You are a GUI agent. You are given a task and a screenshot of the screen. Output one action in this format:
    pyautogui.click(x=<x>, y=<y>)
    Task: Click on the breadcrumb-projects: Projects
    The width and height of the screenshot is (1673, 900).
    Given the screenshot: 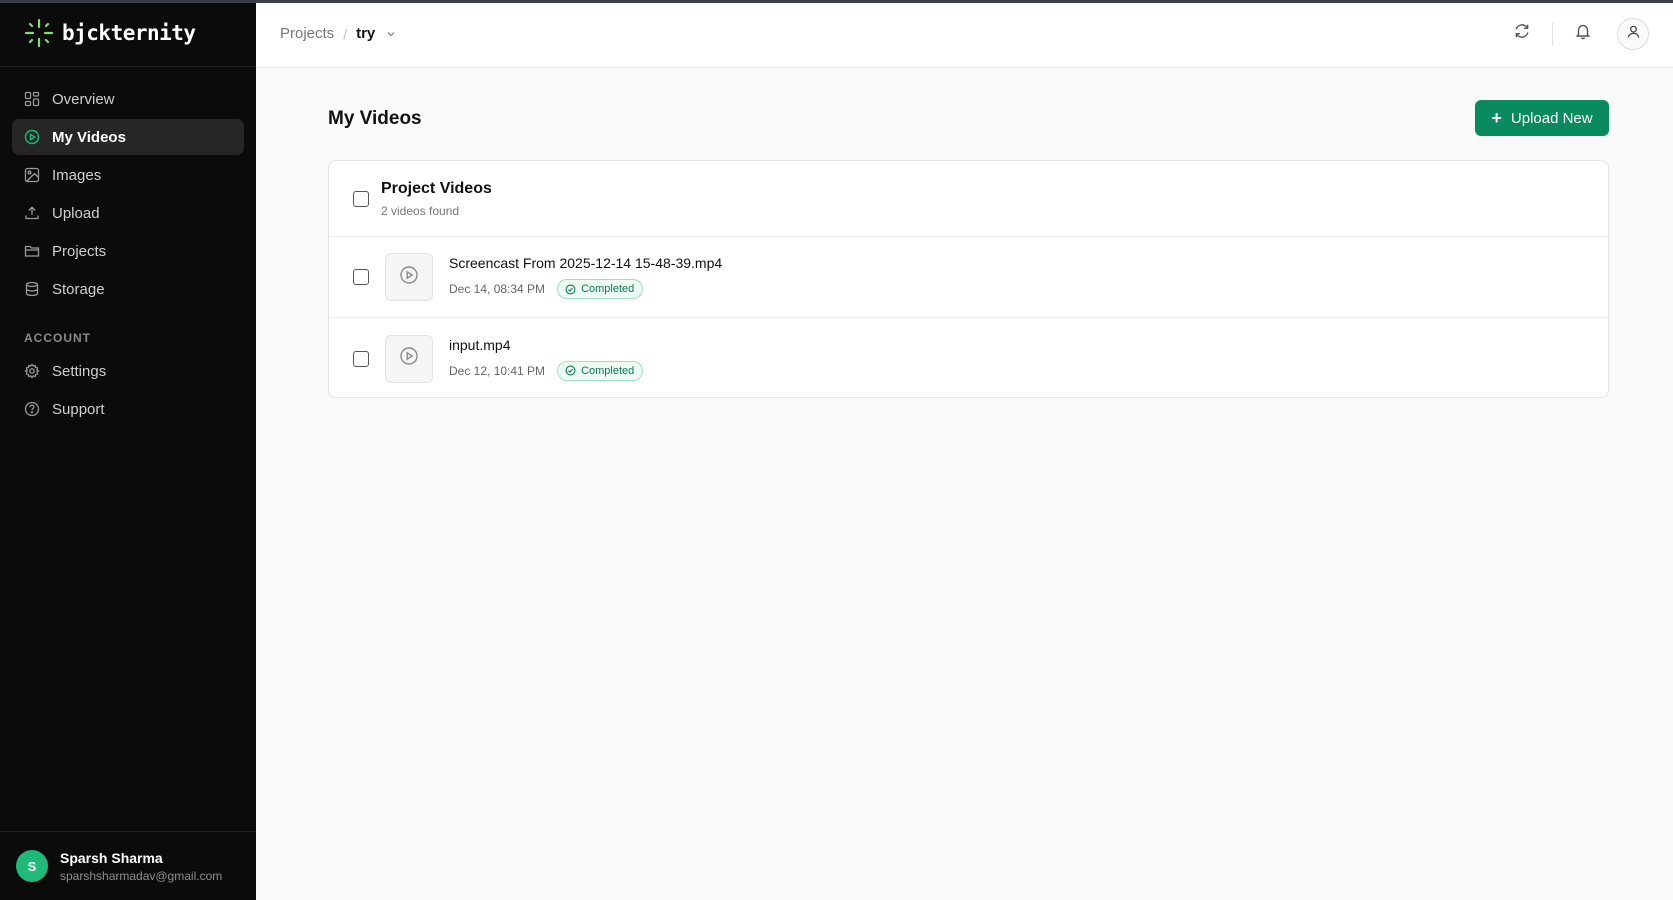 What is the action you would take?
    pyautogui.click(x=307, y=33)
    